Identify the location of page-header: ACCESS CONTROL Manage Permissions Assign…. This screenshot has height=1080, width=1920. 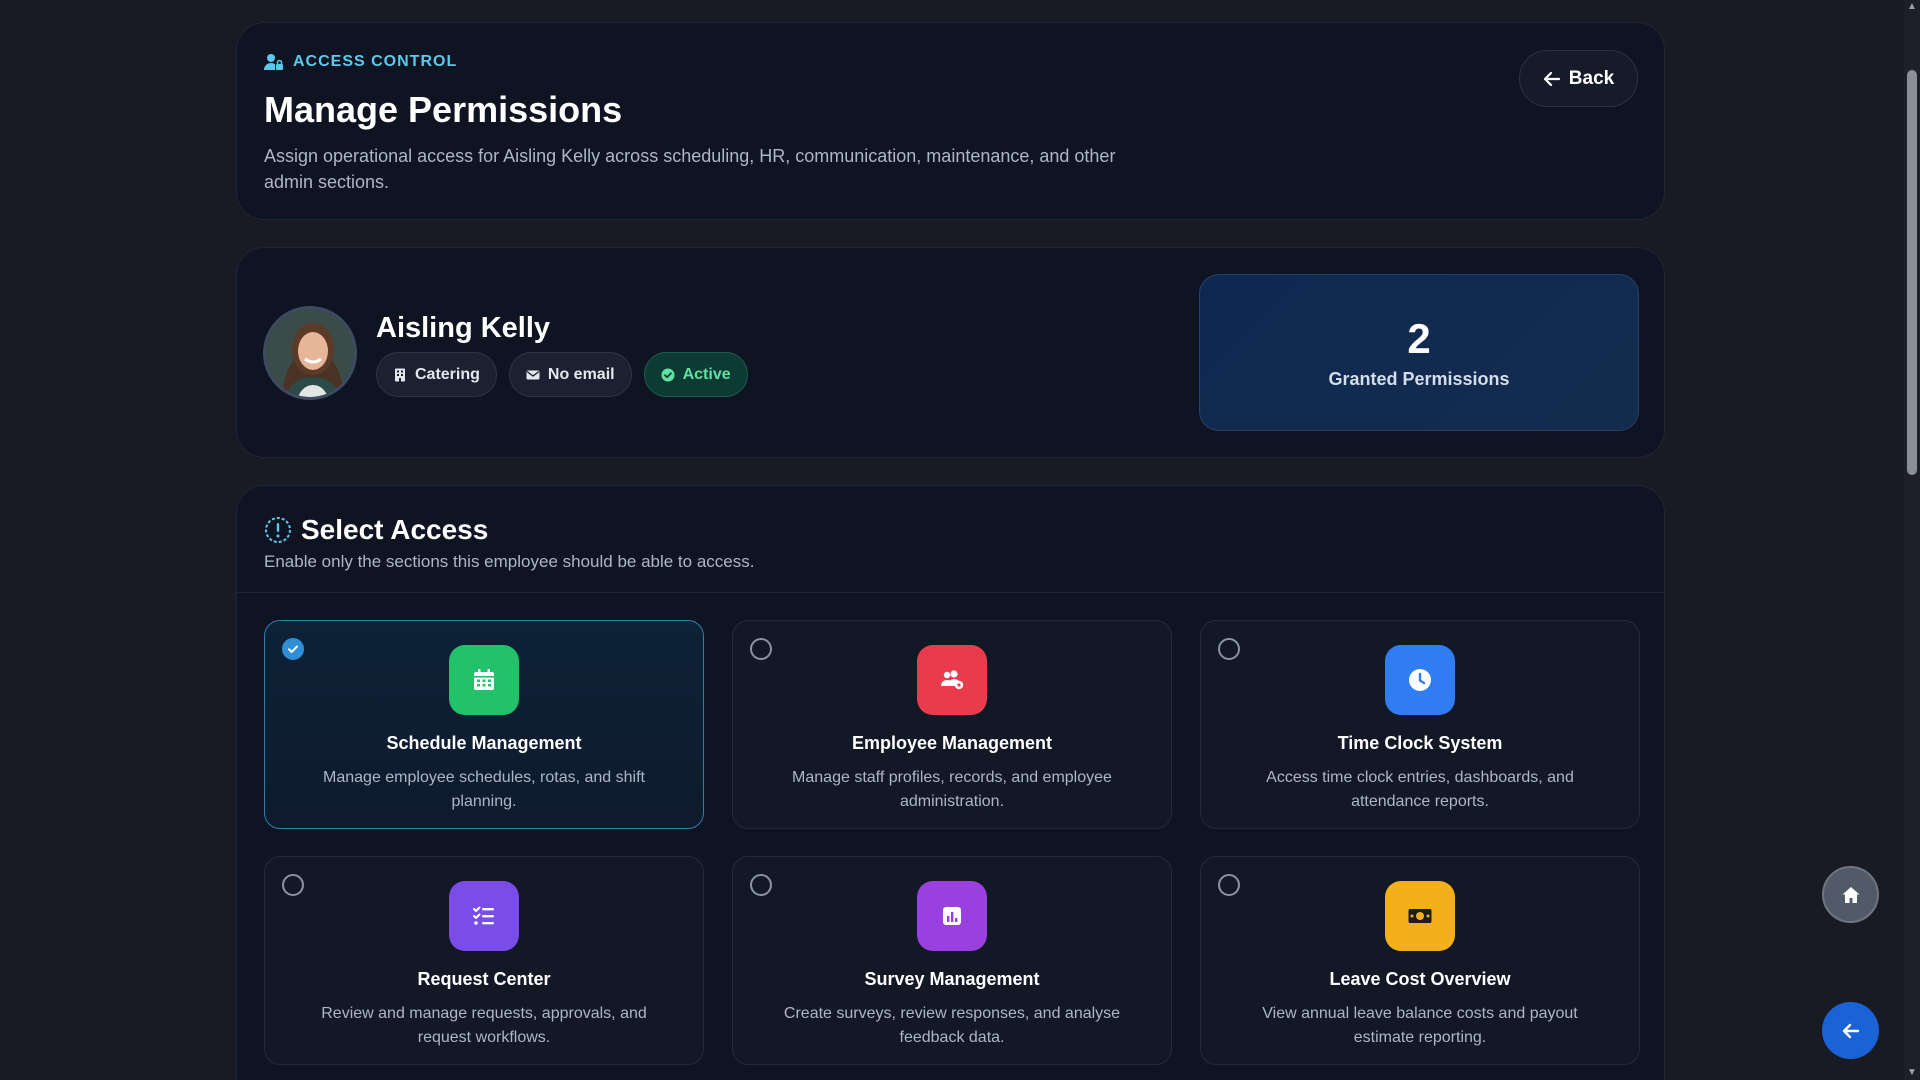
(950, 121).